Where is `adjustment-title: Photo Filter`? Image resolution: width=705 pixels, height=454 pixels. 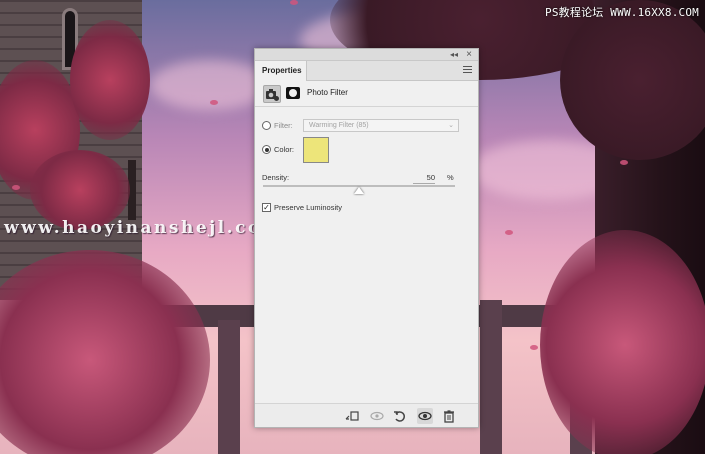
adjustment-title: Photo Filter is located at coordinates (327, 92).